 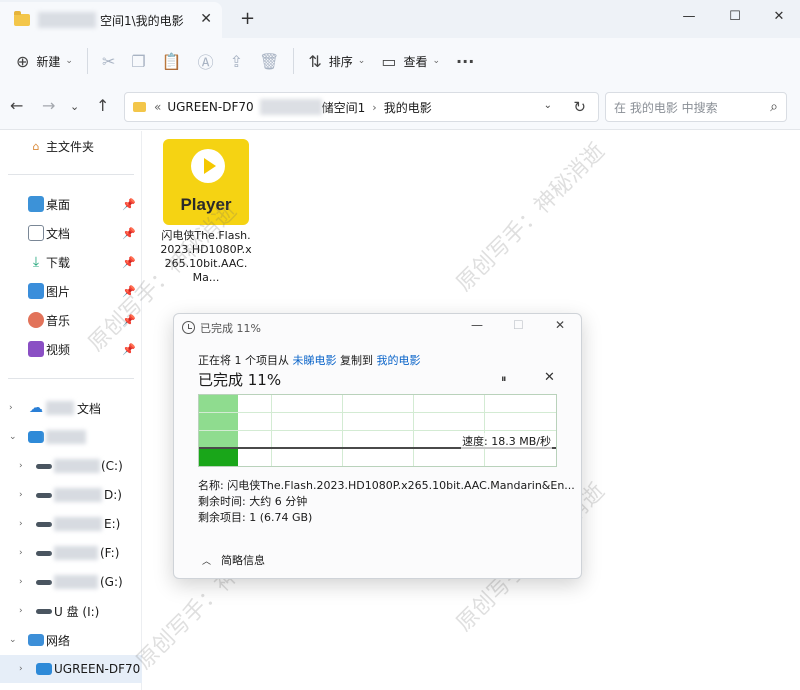 I want to click on close-window-button: ✕, so click(x=778, y=16).